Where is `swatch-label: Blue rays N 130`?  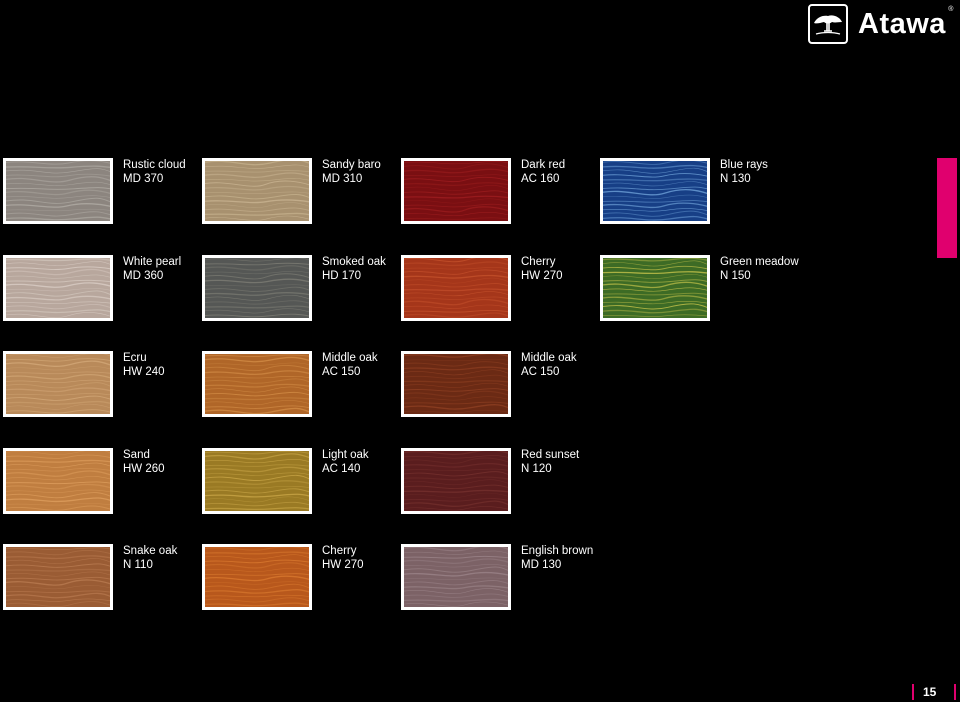 swatch-label: Blue rays N 130 is located at coordinates (744, 172).